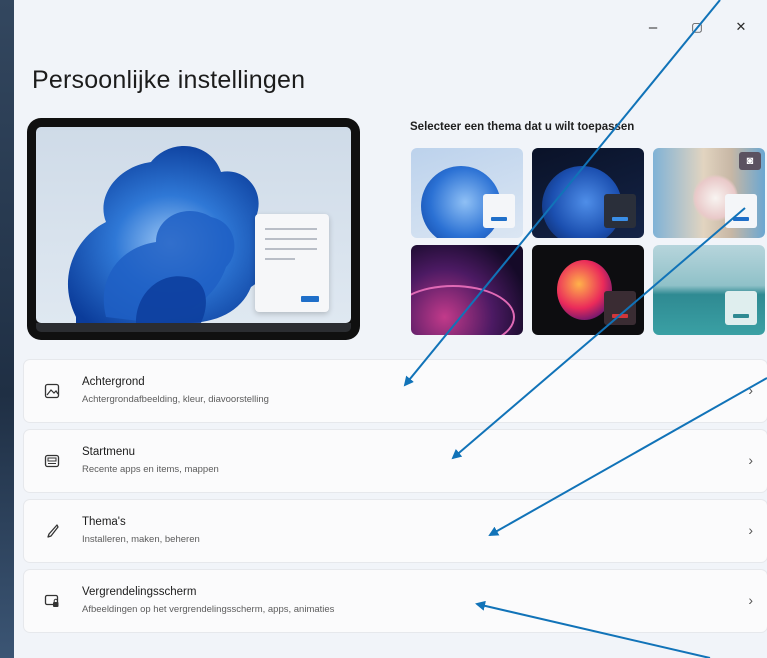 This screenshot has height=658, width=767. I want to click on theme-thumbnail-bloom-dark, so click(588, 193).